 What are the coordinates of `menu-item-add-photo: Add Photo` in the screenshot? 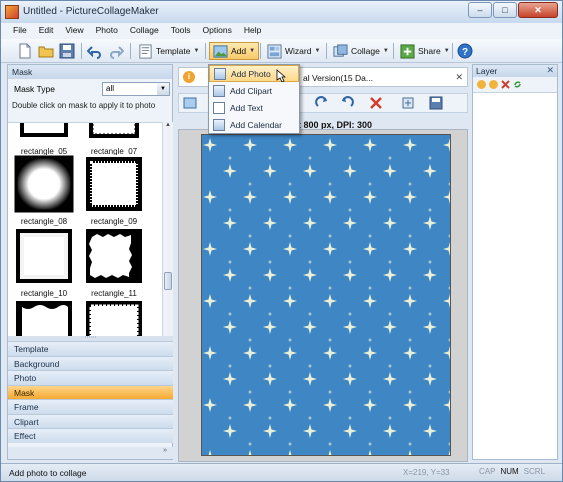 It's located at (254, 73).